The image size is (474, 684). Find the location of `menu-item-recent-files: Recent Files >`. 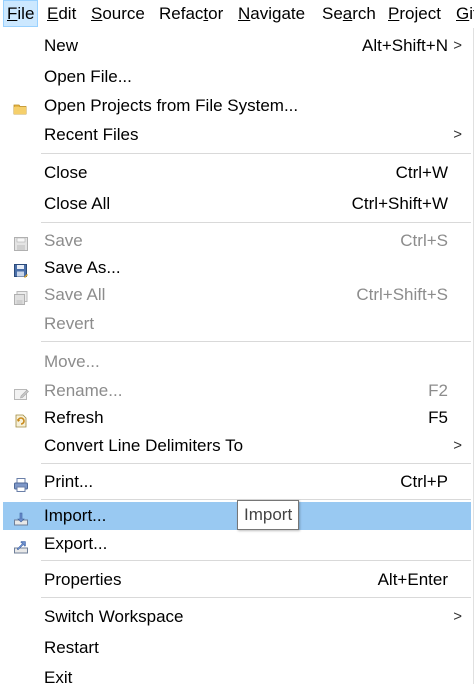

menu-item-recent-files: Recent Files > is located at coordinates (236, 135).